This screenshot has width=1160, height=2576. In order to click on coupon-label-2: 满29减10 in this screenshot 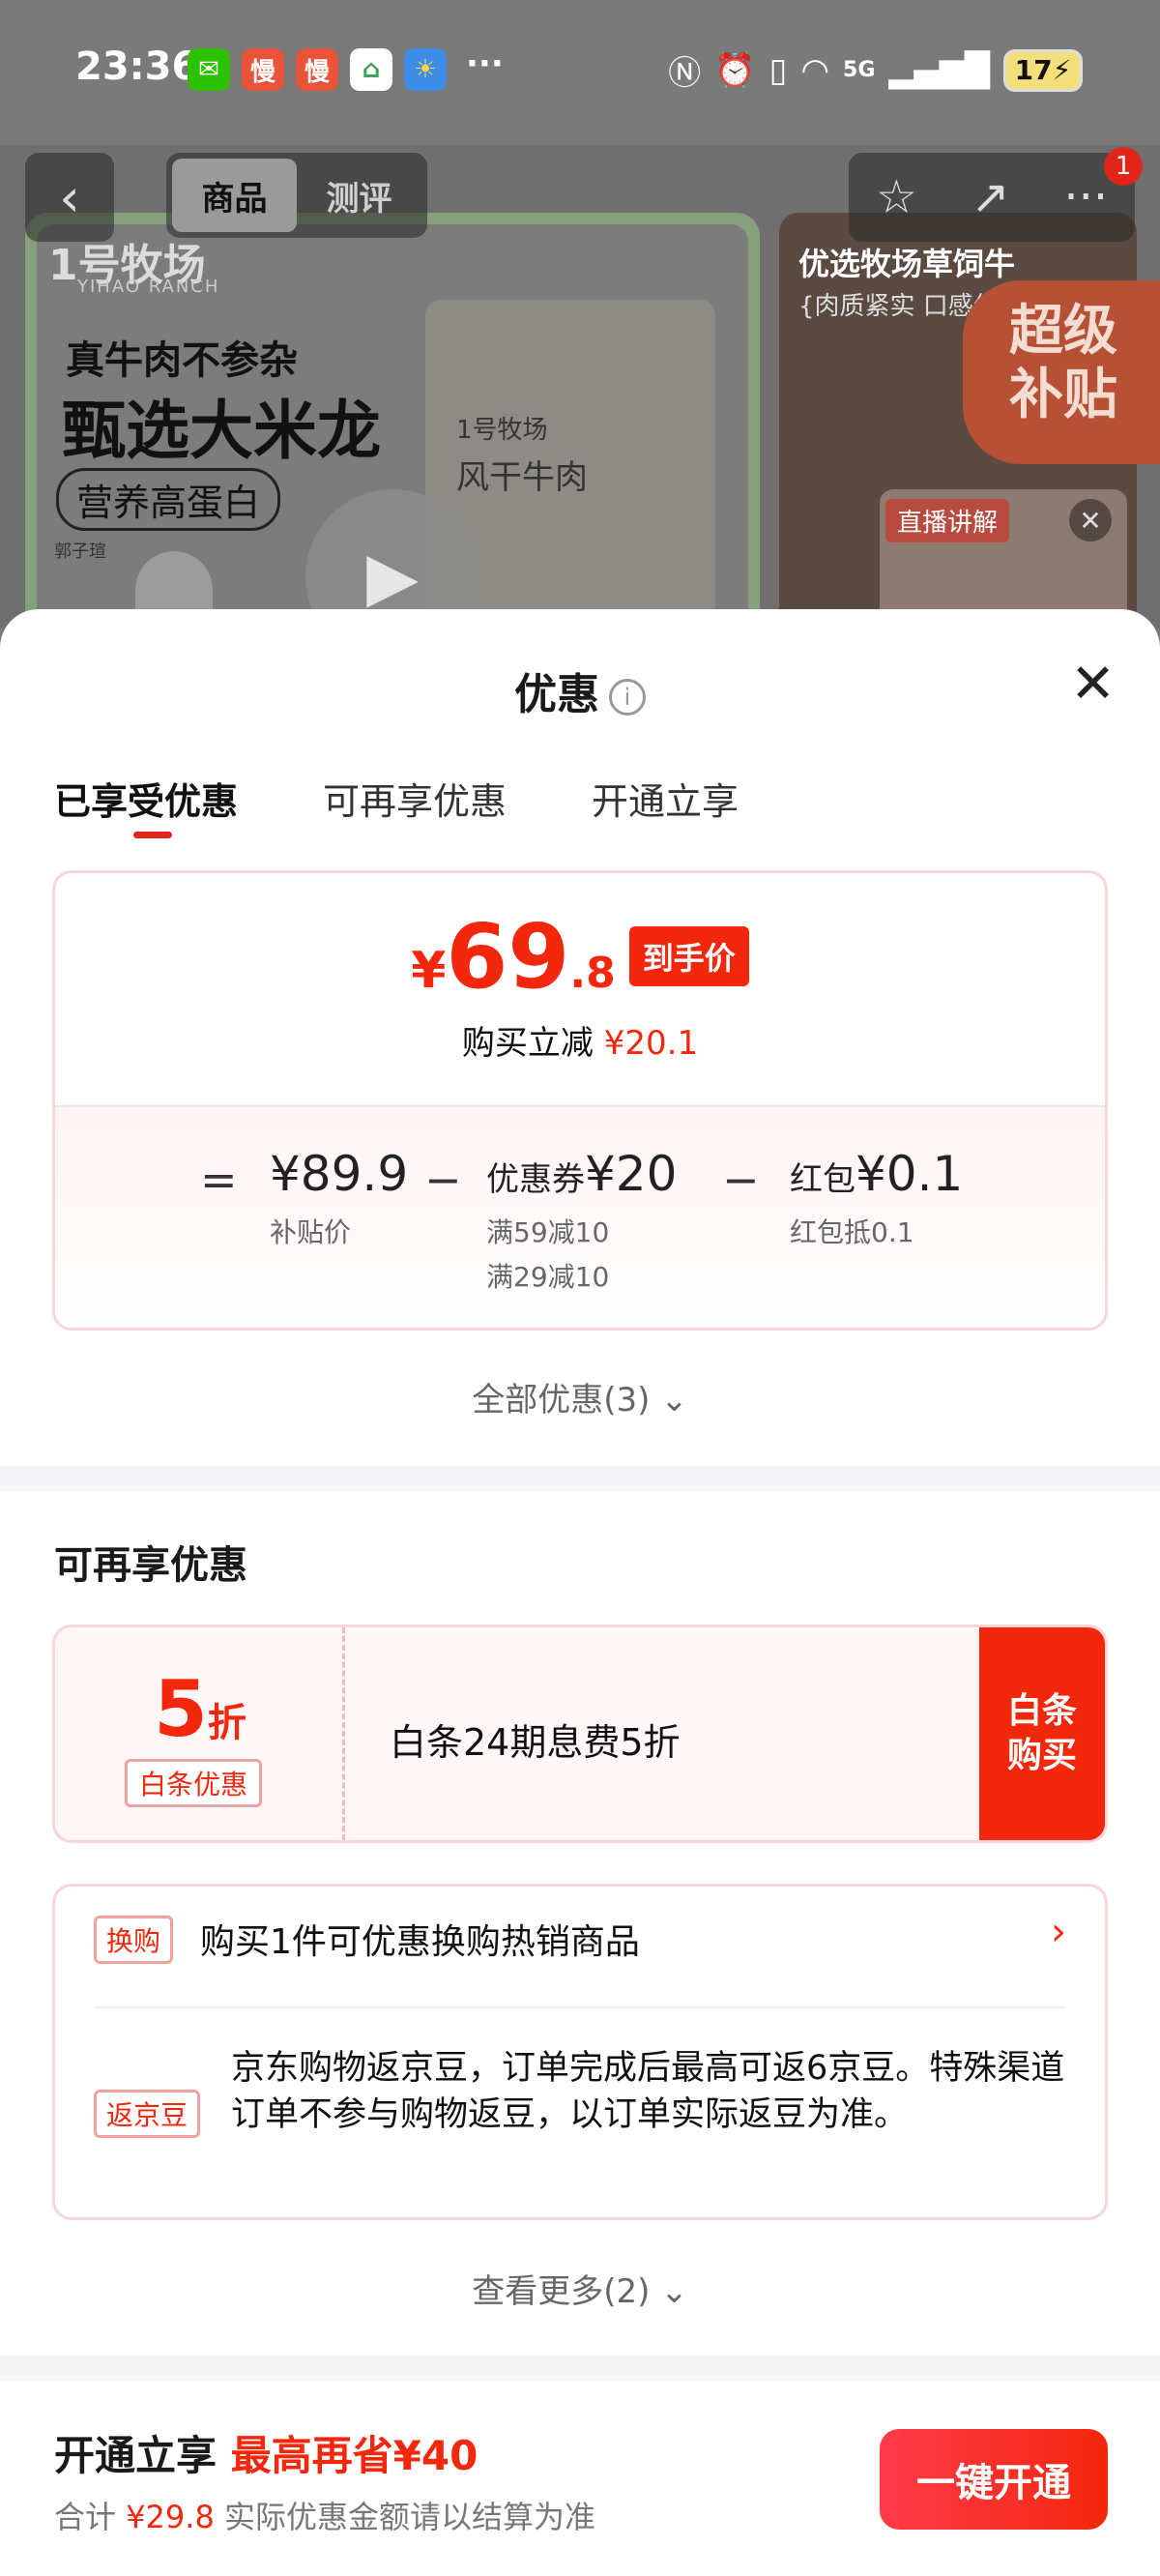, I will do `click(548, 1277)`.